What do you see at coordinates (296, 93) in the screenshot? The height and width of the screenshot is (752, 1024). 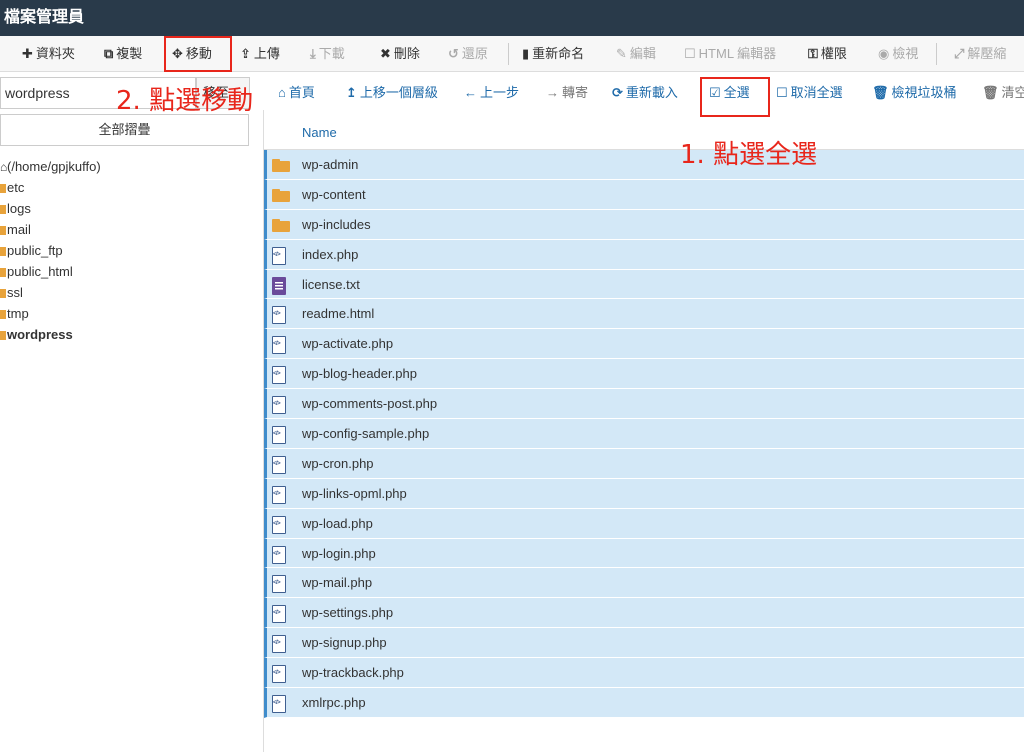 I see `home-button: ⌂ 首頁` at bounding box center [296, 93].